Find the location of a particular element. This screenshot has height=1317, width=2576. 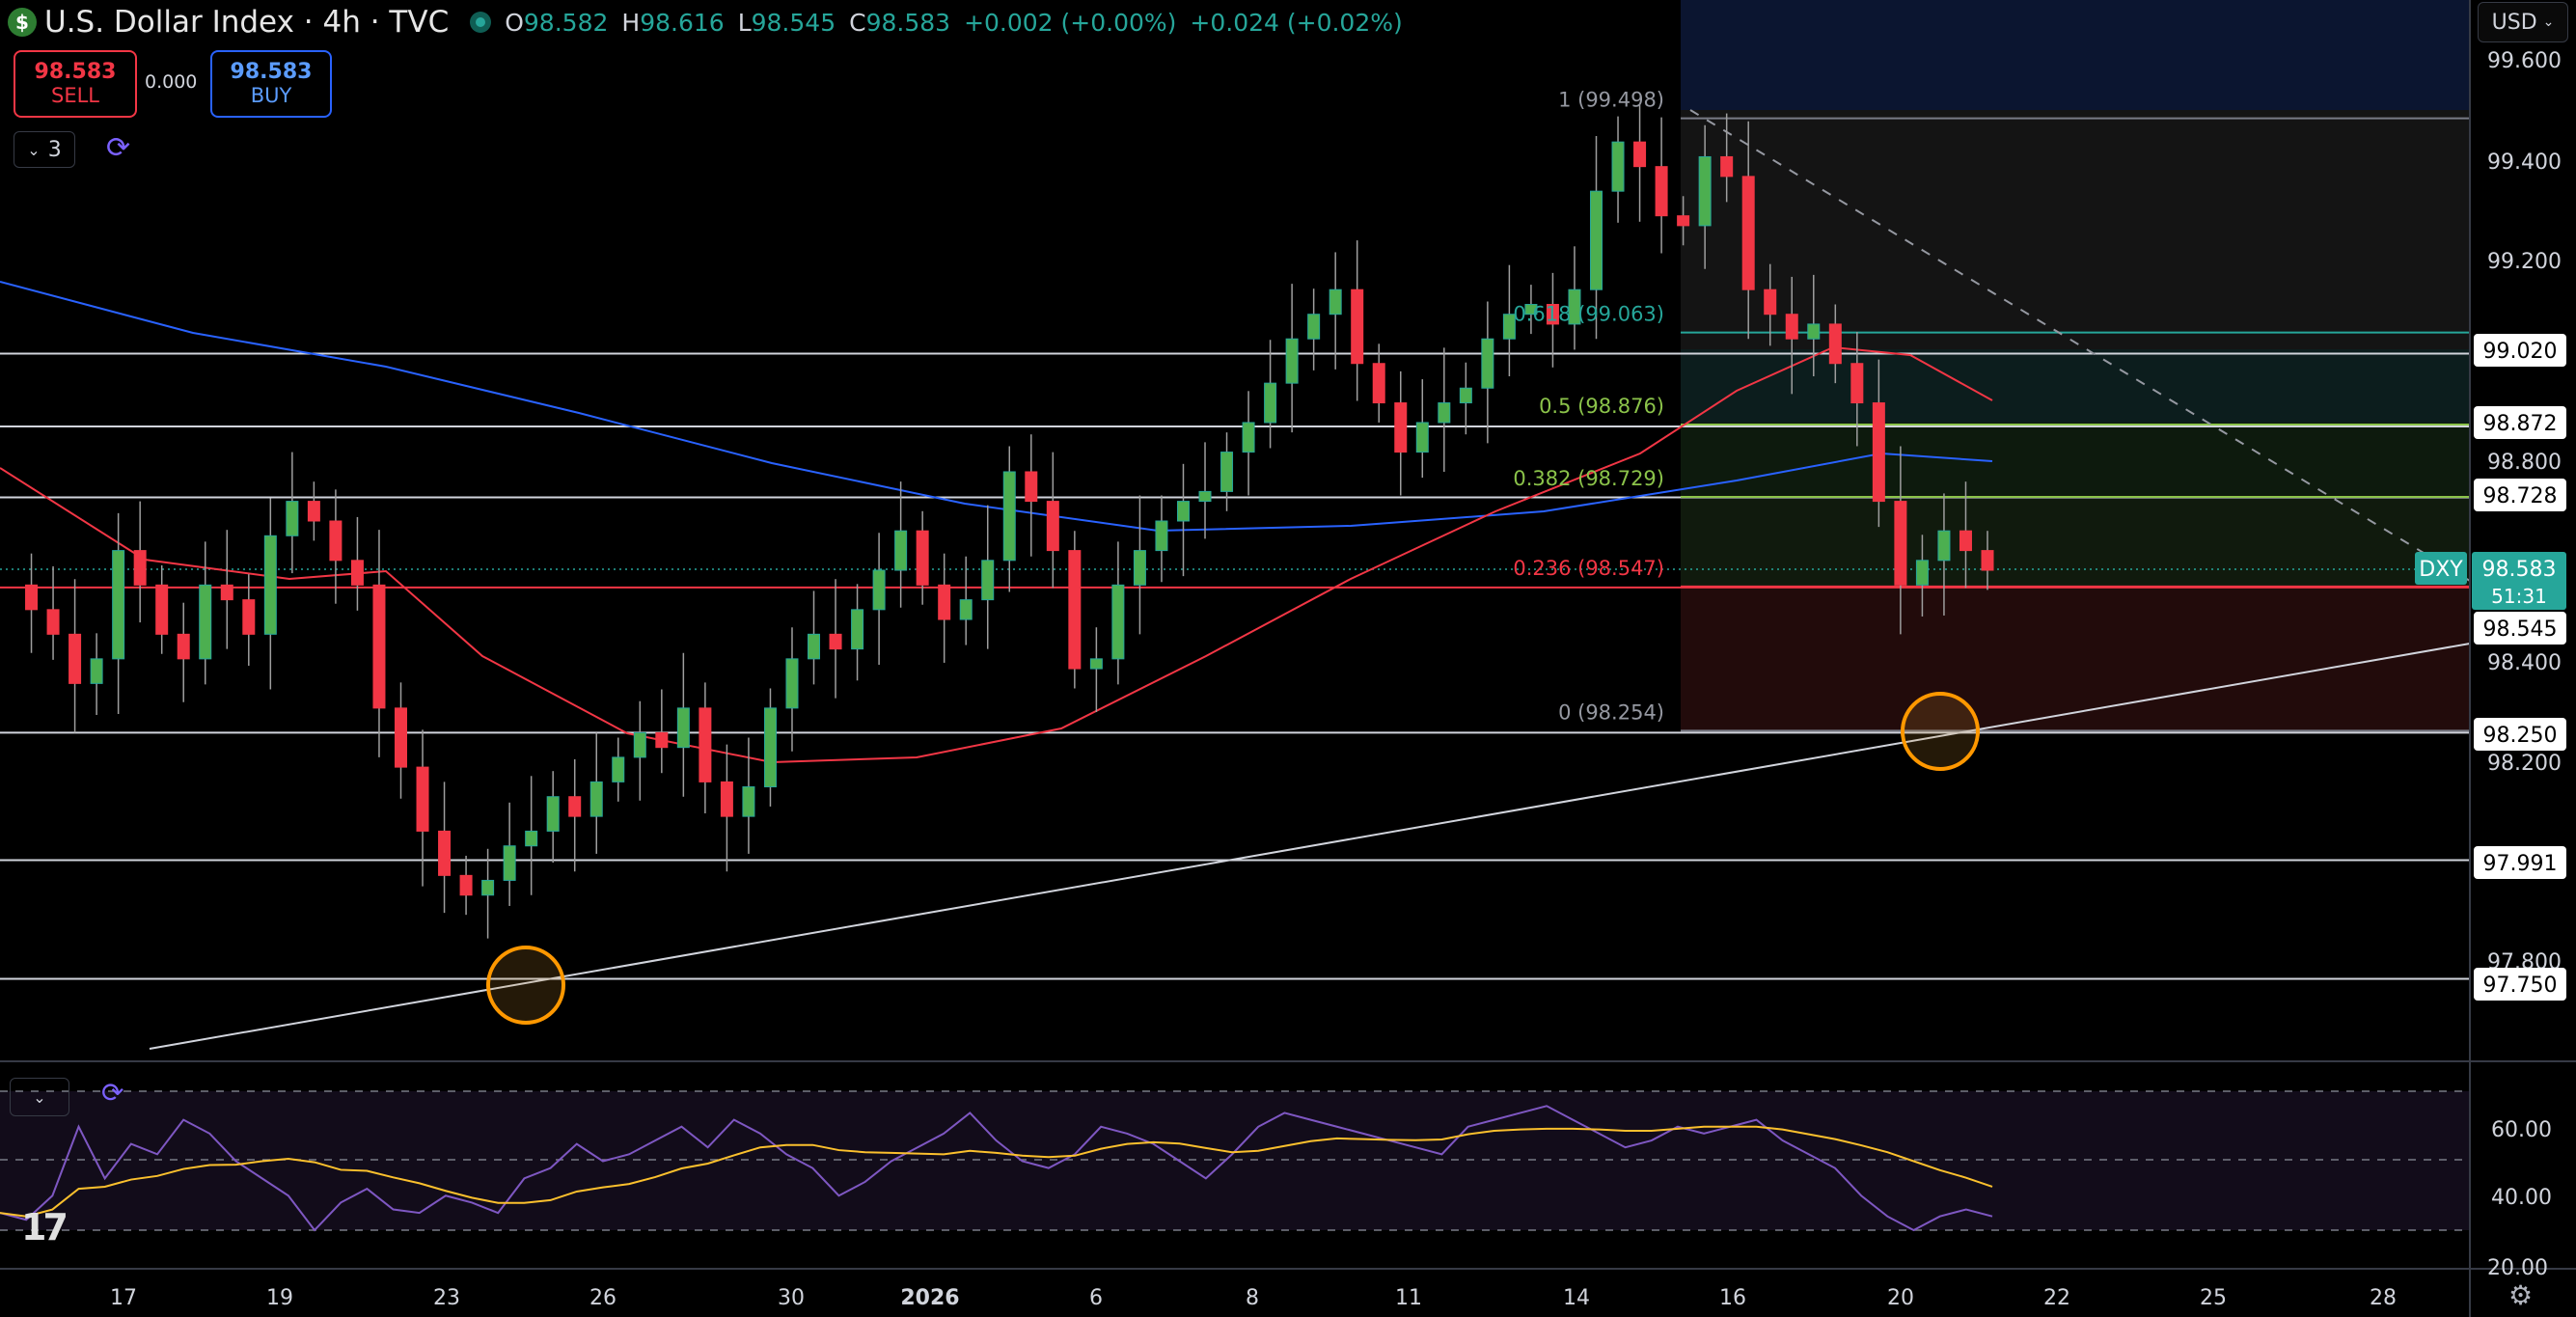

level-label: 98.872 is located at coordinates (2520, 422).